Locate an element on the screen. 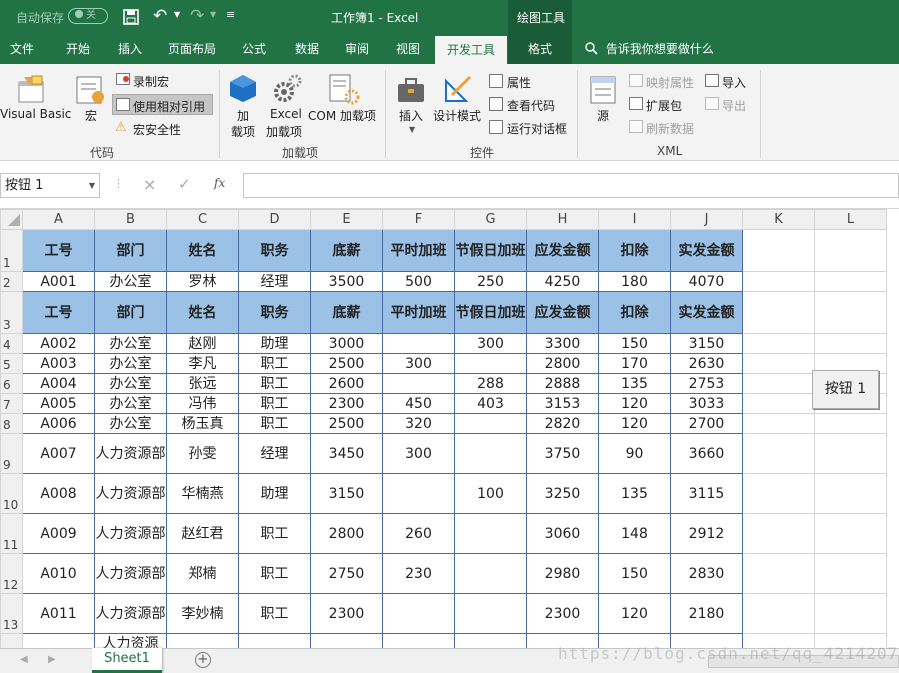 This screenshot has height=673, width=899. data-cell: 288 is located at coordinates (490, 383).